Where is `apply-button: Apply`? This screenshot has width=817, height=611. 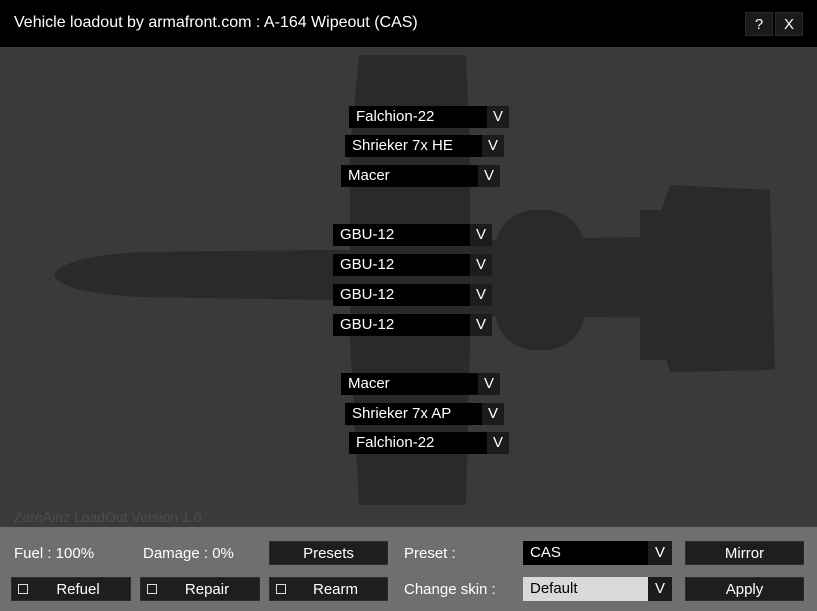
apply-button: Apply is located at coordinates (744, 589).